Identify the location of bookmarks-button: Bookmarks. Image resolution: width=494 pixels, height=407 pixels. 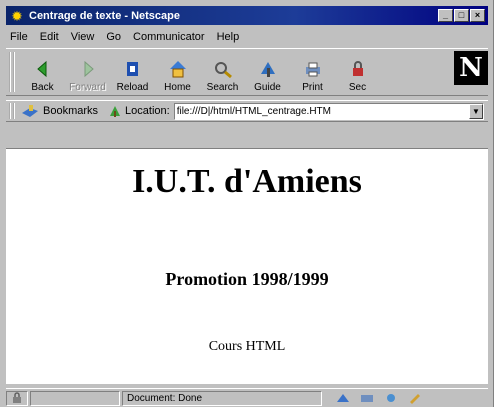
(59, 111).